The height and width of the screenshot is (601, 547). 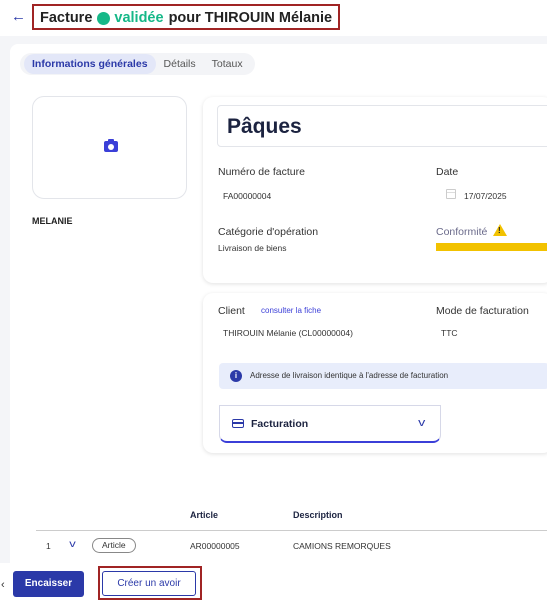 I want to click on title-prefix: Facture, so click(x=66, y=18).